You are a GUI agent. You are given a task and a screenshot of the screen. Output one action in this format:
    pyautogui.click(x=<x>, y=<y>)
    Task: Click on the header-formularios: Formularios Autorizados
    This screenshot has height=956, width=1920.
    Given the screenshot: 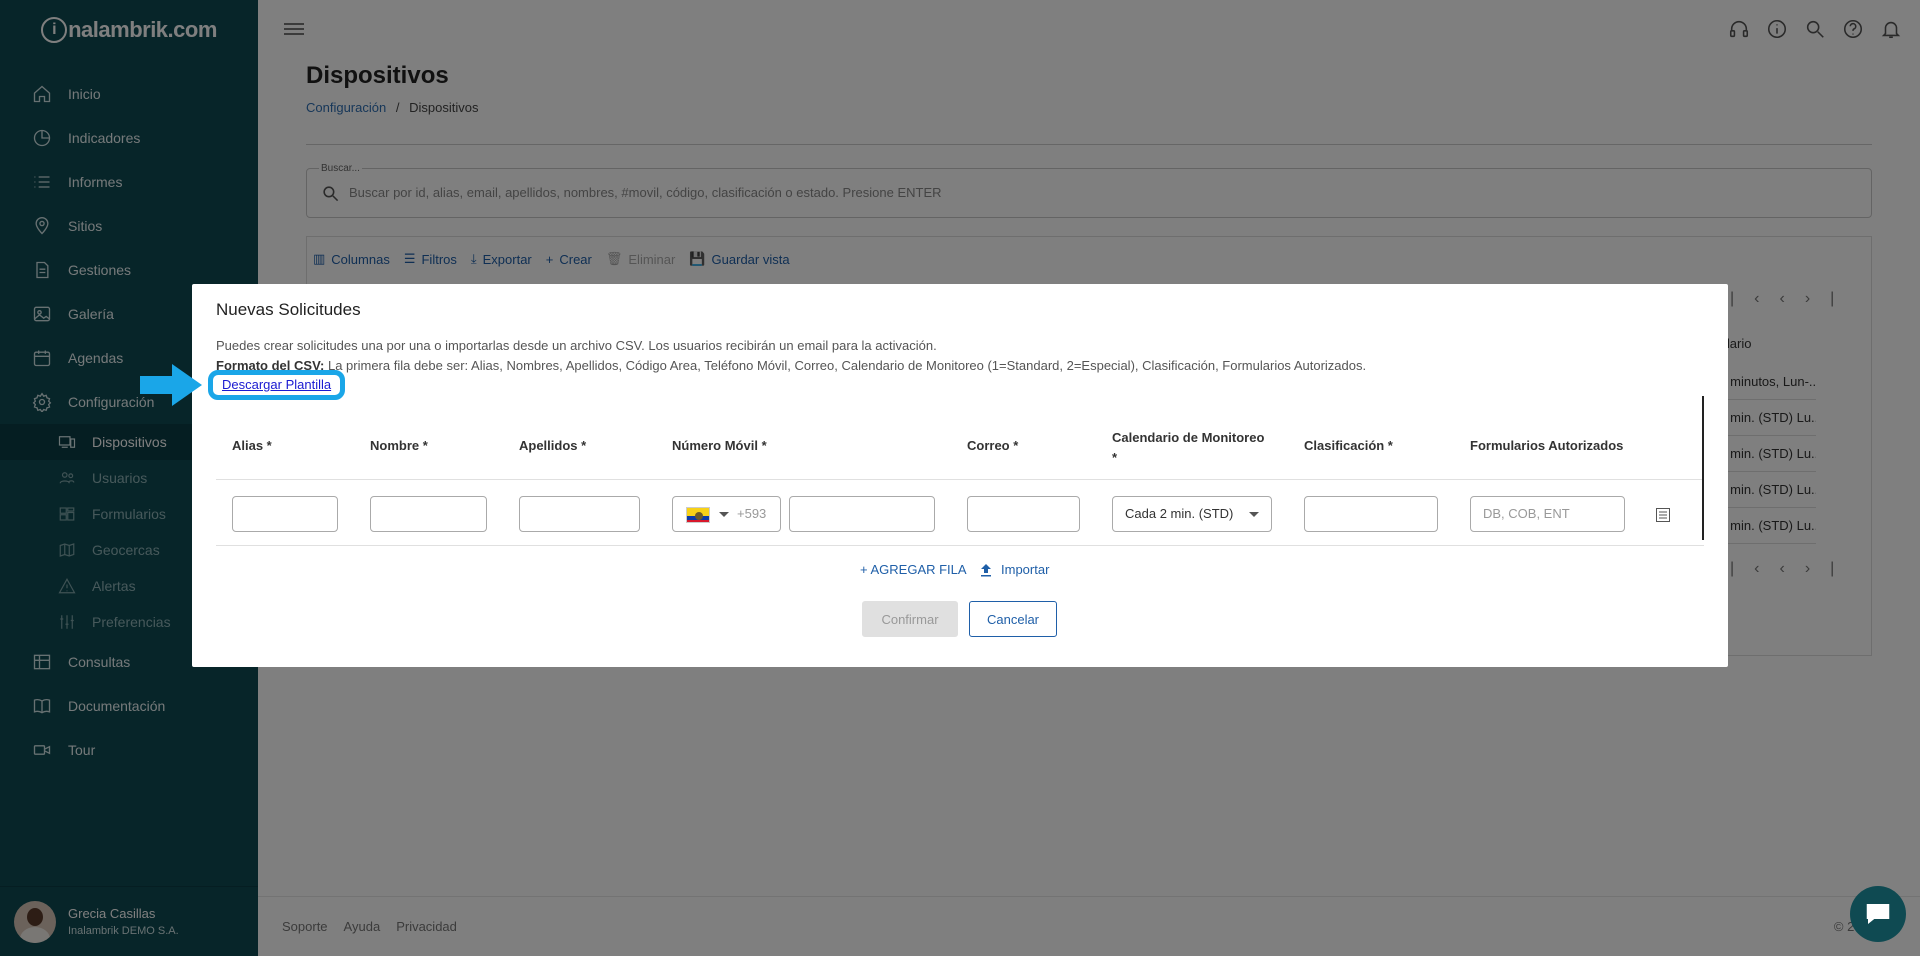 What is the action you would take?
    pyautogui.click(x=1547, y=445)
    